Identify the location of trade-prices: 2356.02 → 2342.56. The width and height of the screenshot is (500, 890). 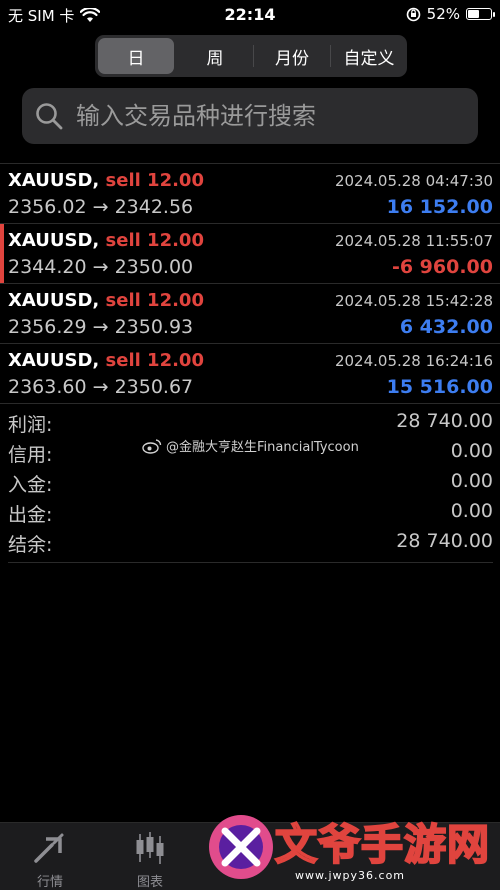
(101, 207).